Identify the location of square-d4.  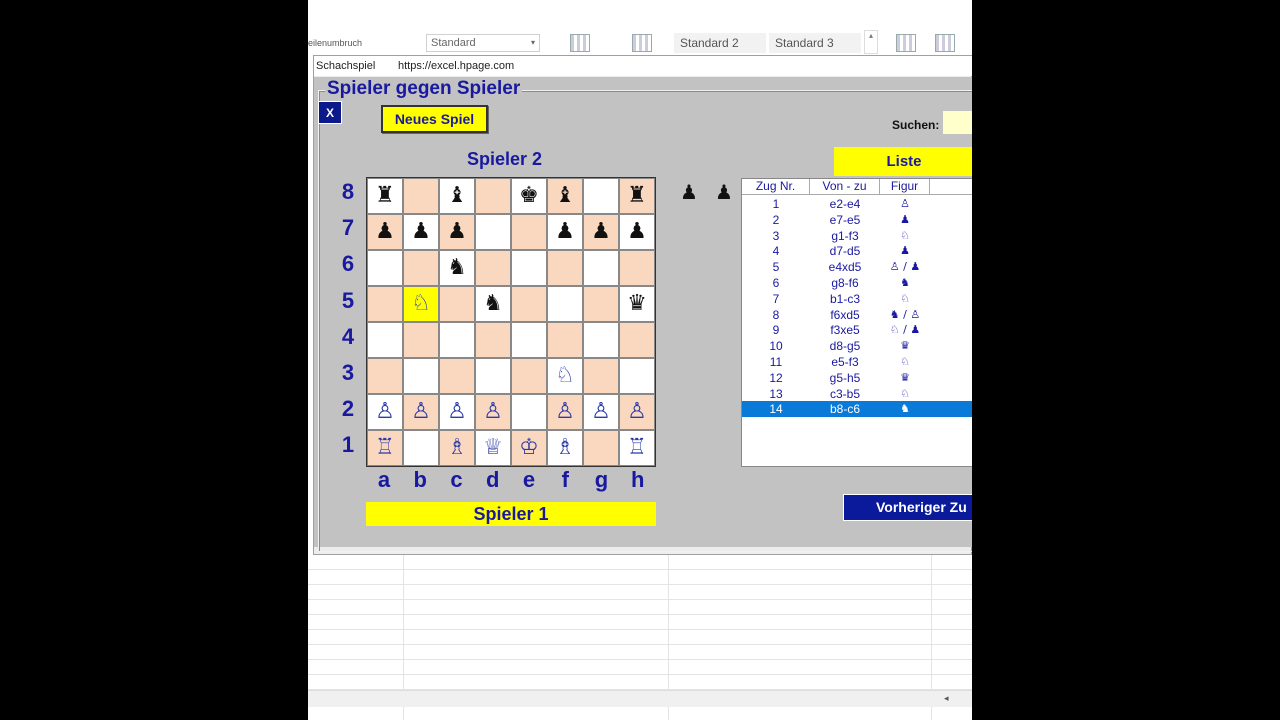
(493, 340).